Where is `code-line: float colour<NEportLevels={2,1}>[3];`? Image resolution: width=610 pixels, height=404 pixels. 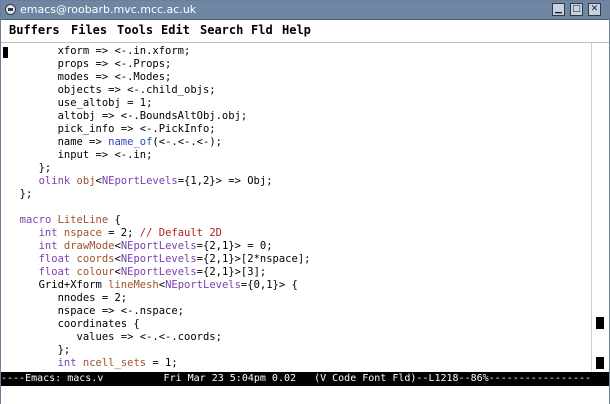
code-line: float colour<NEportLevels={2,1}>[3]; is located at coordinates (137, 272).